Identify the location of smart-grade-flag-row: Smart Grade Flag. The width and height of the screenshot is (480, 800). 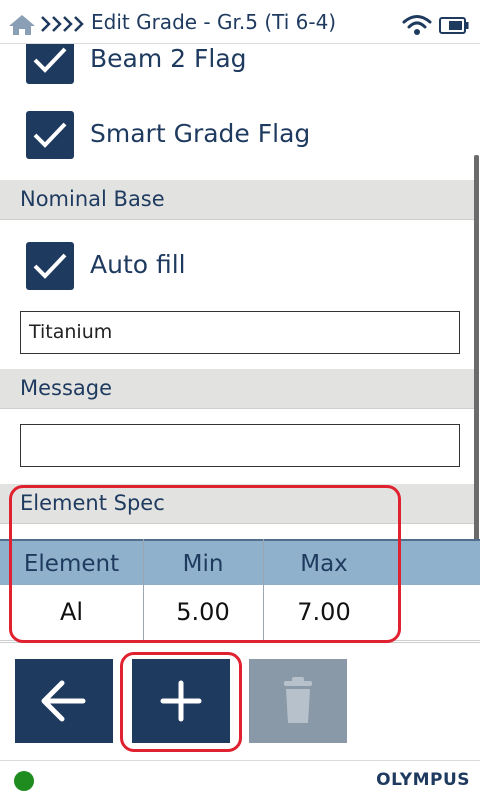
(235, 141).